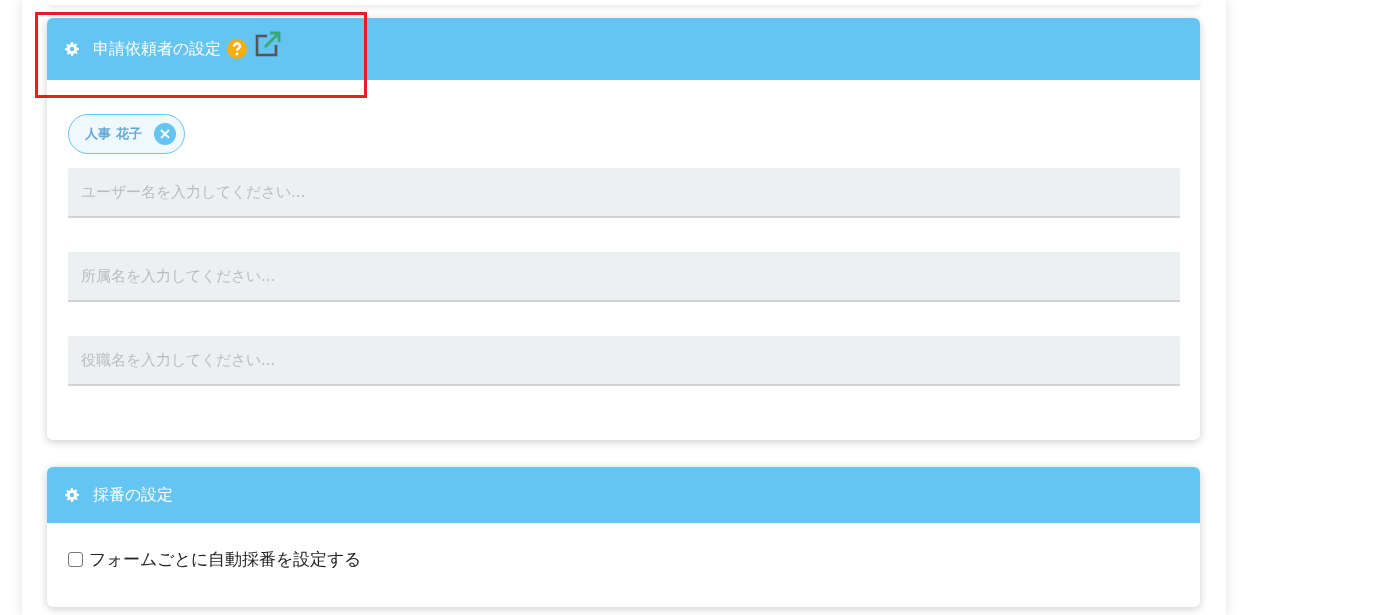 This screenshot has height=615, width=1393. I want to click on external-link-icon, so click(268, 44).